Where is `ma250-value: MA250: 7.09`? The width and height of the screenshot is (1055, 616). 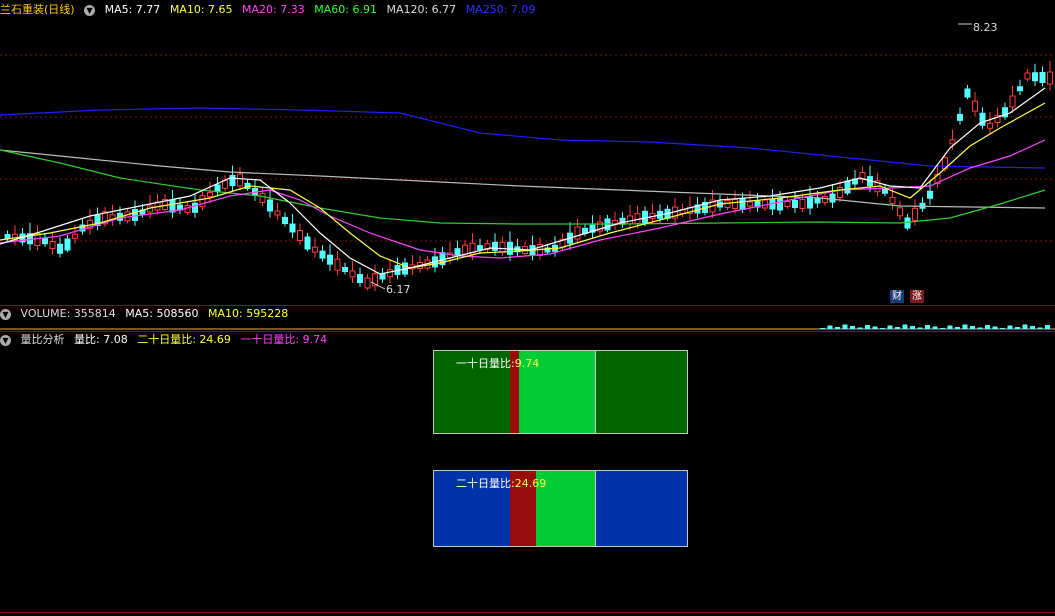 ma250-value: MA250: 7.09 is located at coordinates (500, 9).